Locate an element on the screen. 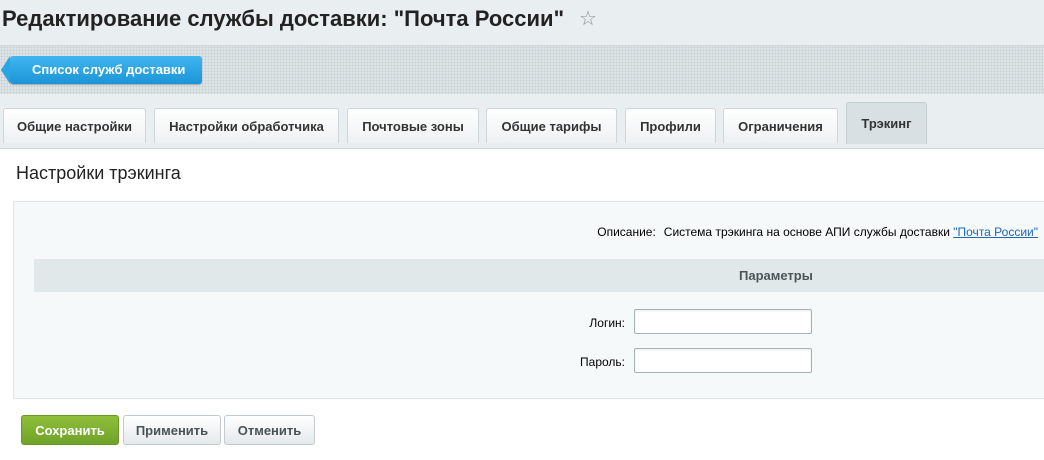 The width and height of the screenshot is (1044, 460). star-icon: ☆ is located at coordinates (588, 18).